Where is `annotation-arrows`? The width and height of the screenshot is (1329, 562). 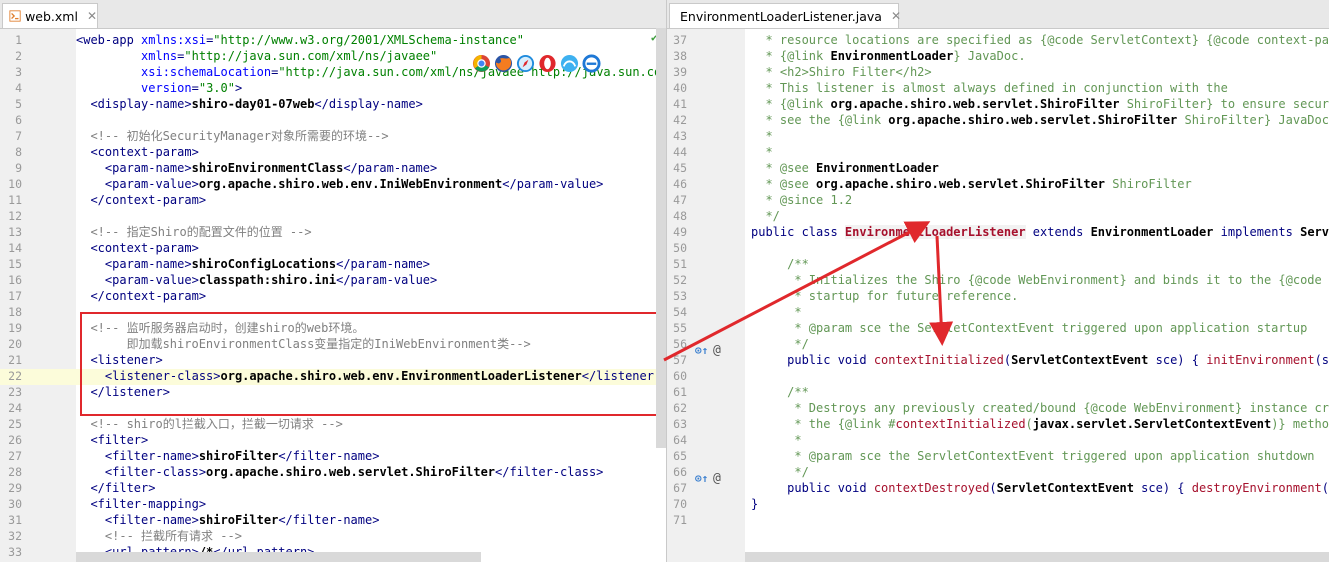 annotation-arrows is located at coordinates (808, 291).